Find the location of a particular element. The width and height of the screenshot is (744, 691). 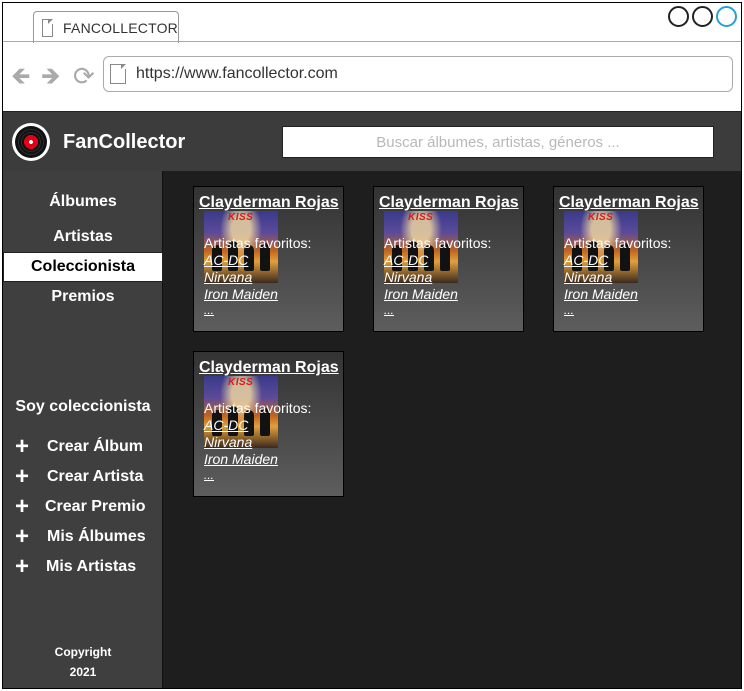

create-artist-button: + Crear Artista is located at coordinates (88, 476).